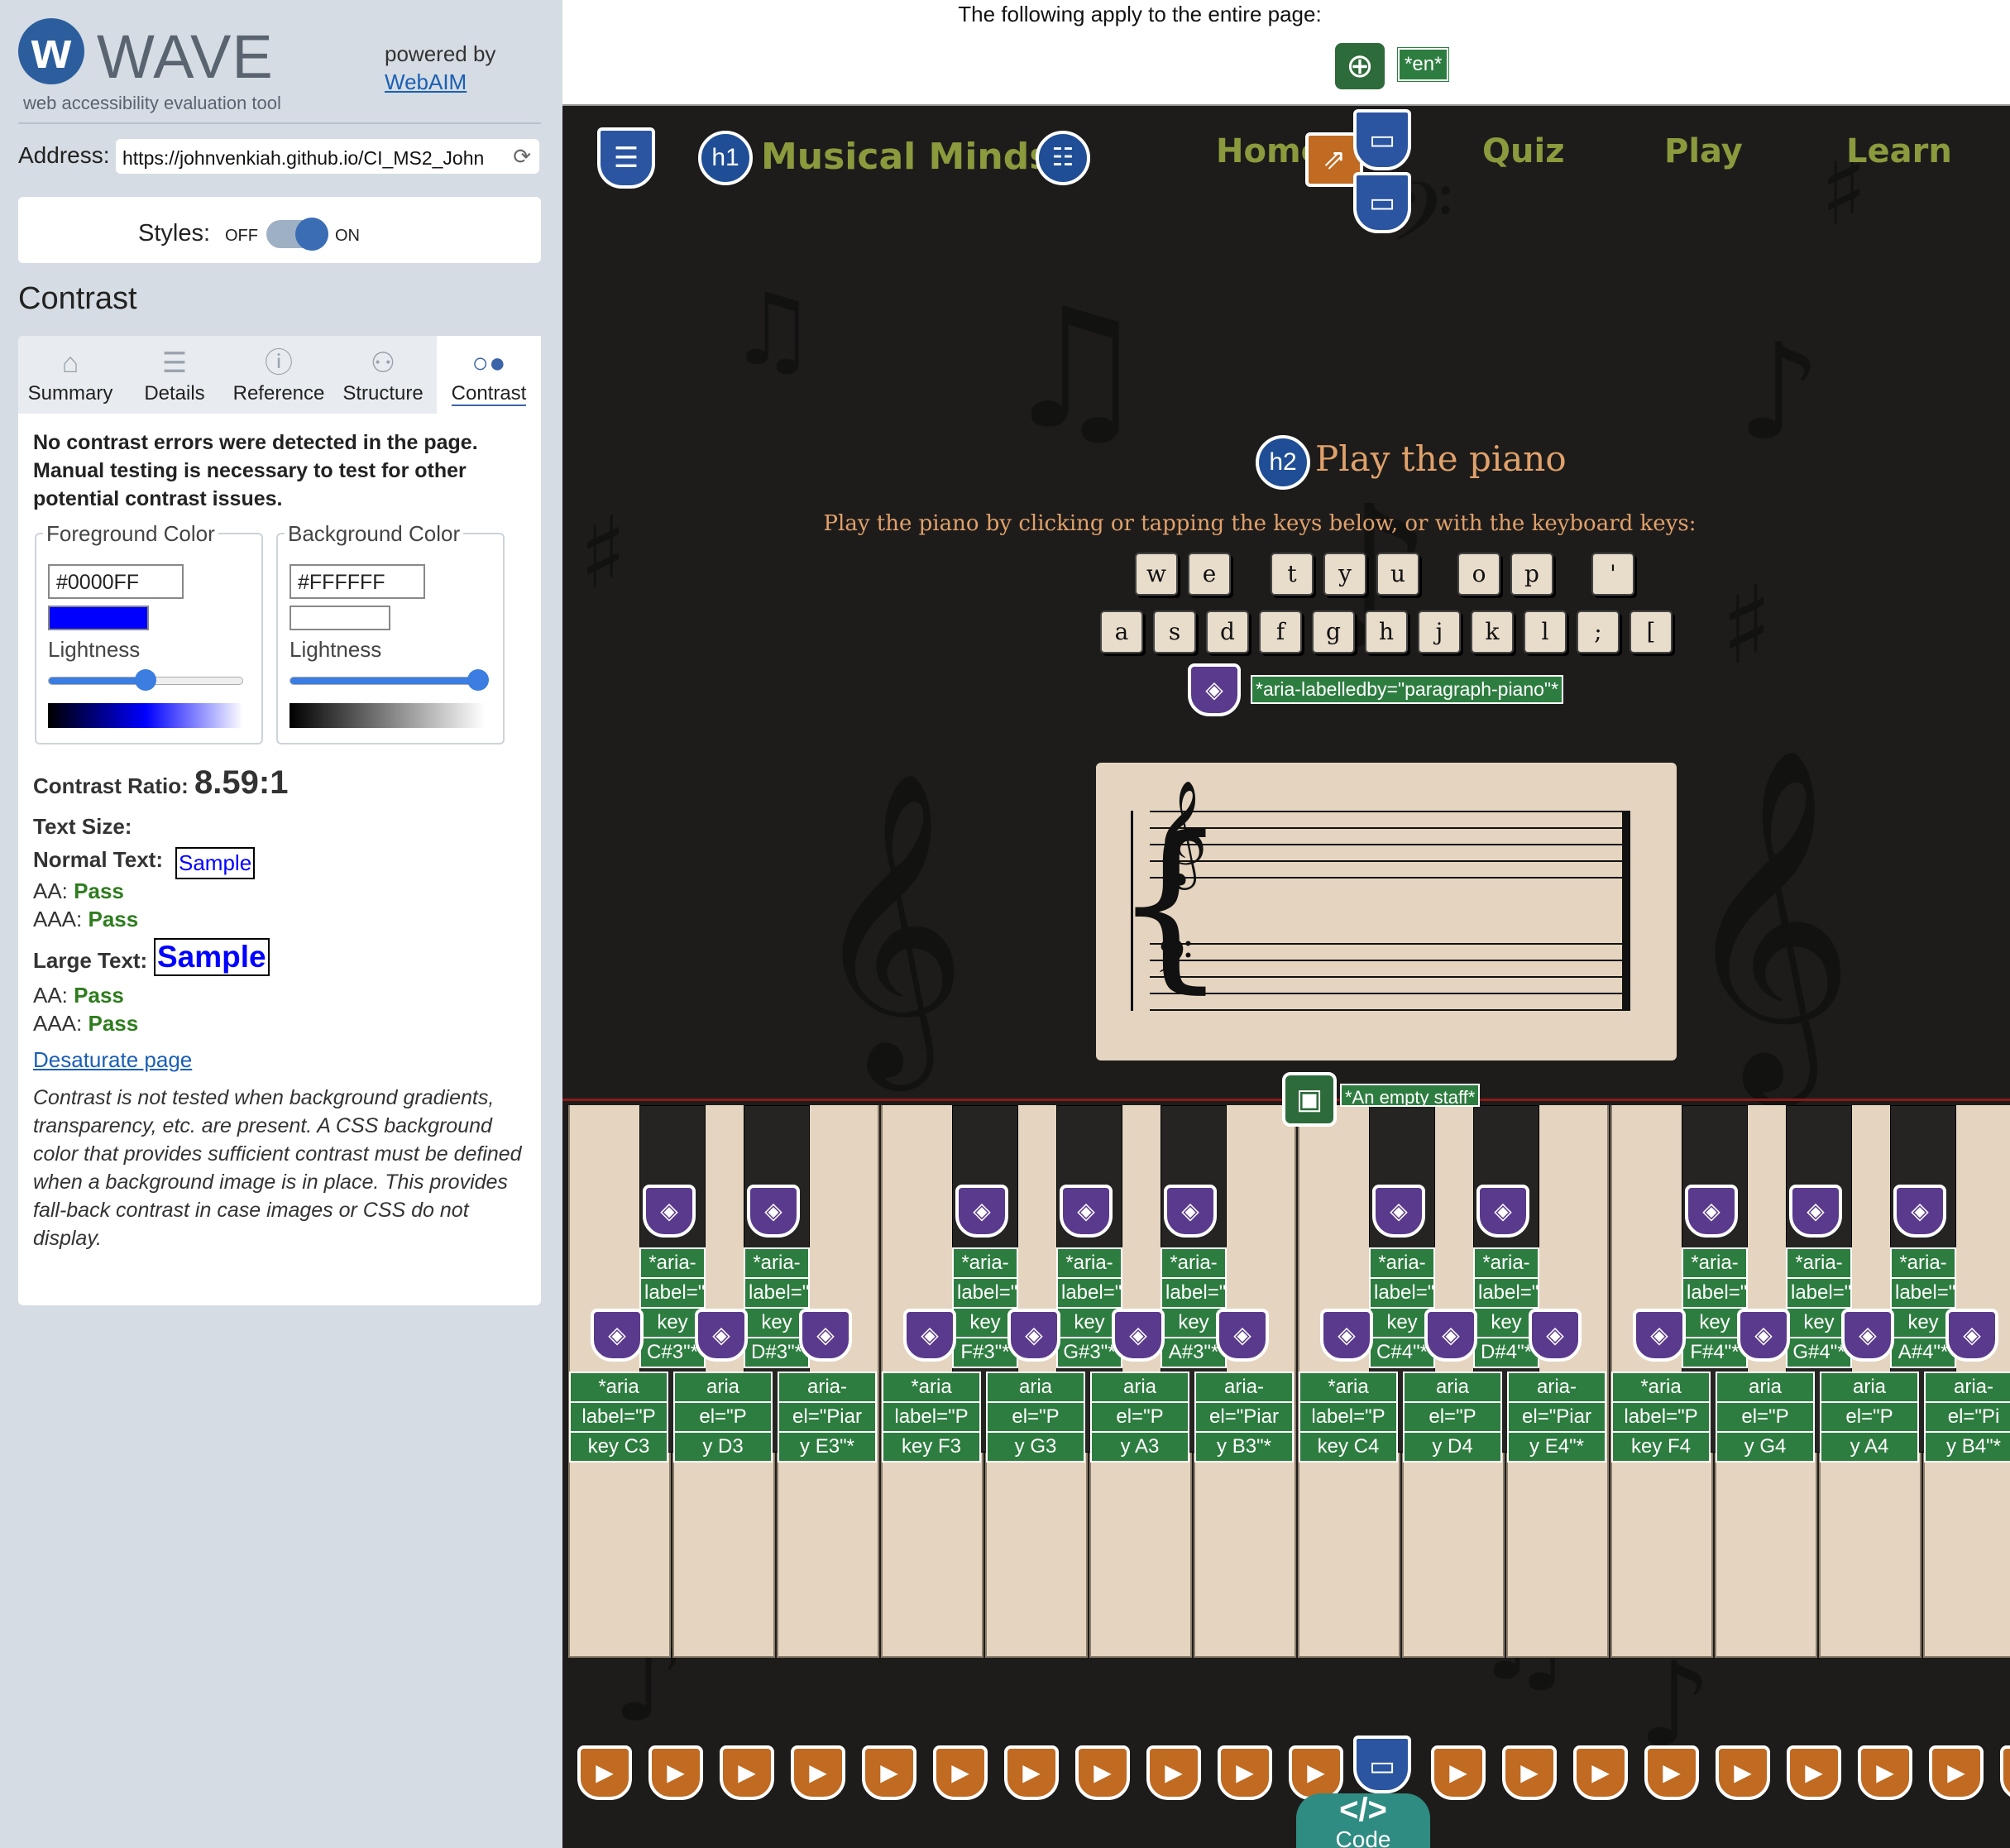 The width and height of the screenshot is (2010, 1848). Describe the element at coordinates (70, 375) in the screenshot. I see `tab-summary: ⌂ Summary` at that location.